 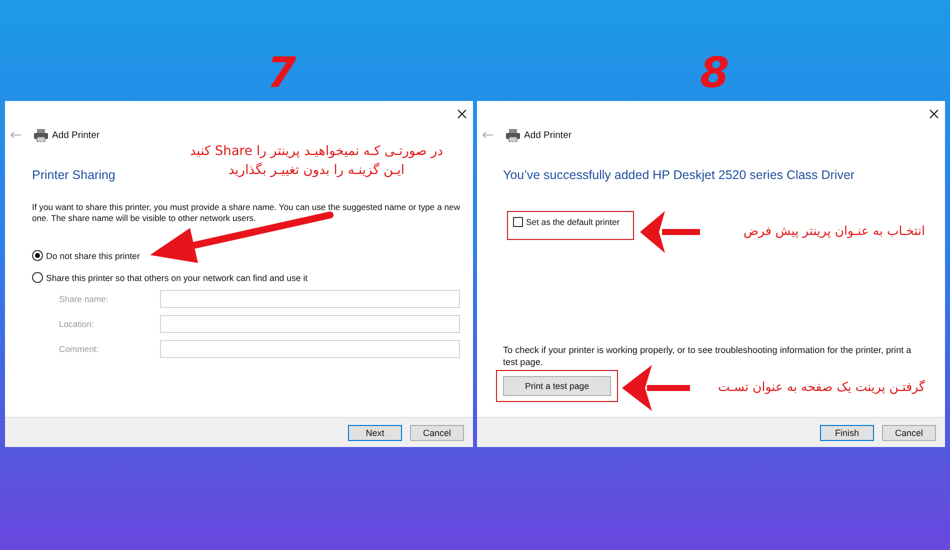 What do you see at coordinates (252, 255) in the screenshot?
I see `radio-option: Do not share this printer` at bounding box center [252, 255].